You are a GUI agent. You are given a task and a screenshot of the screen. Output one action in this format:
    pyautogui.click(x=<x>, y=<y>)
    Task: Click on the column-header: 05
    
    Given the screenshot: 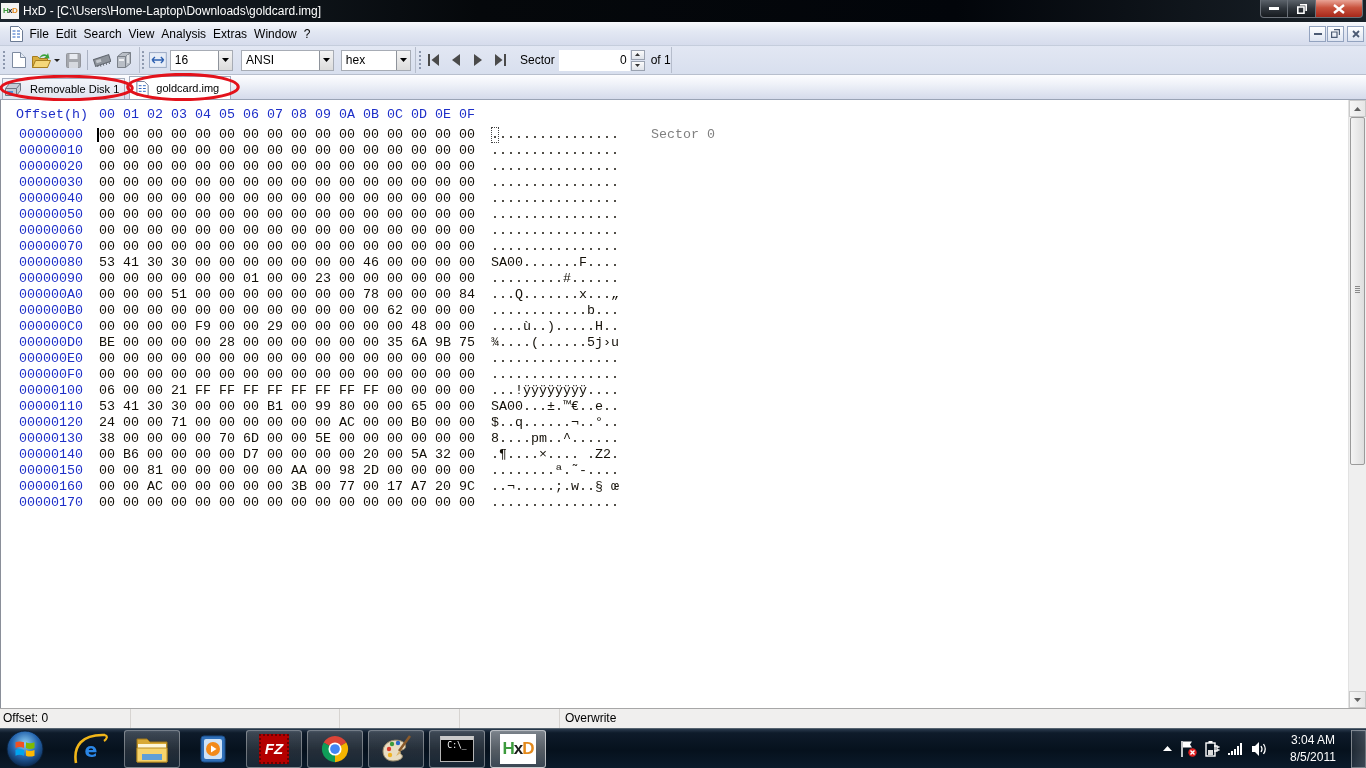 What is the action you would take?
    pyautogui.click(x=227, y=115)
    